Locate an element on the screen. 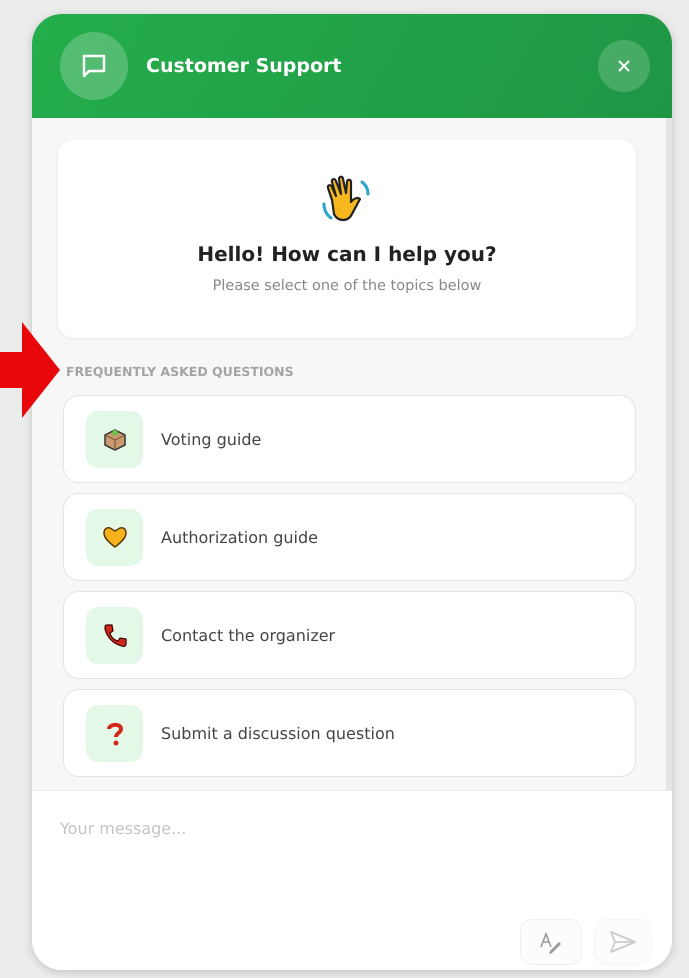 This screenshot has height=978, width=689. greeting-subtitle: Please select one of the topics below is located at coordinates (347, 286).